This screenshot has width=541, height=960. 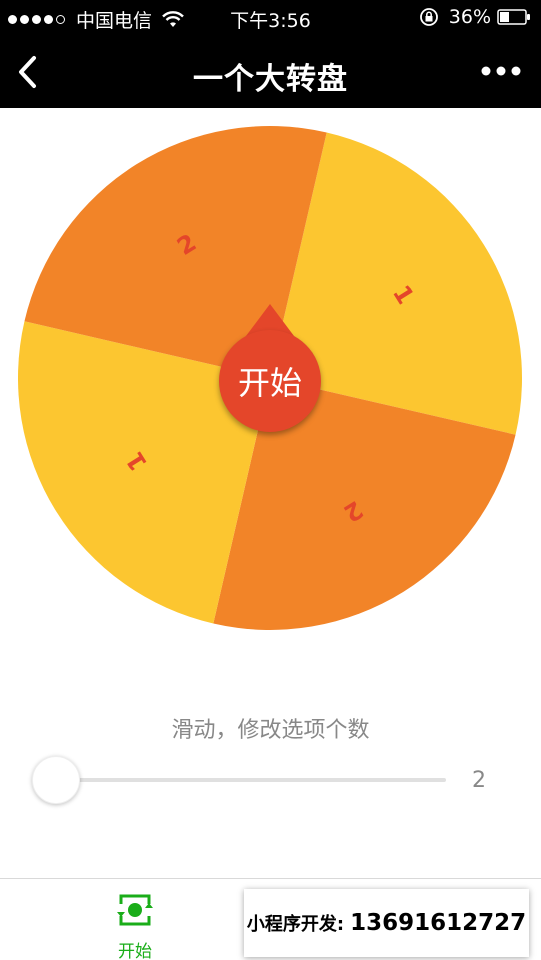 I want to click on page-title: 一个大转盘, so click(x=270, y=79).